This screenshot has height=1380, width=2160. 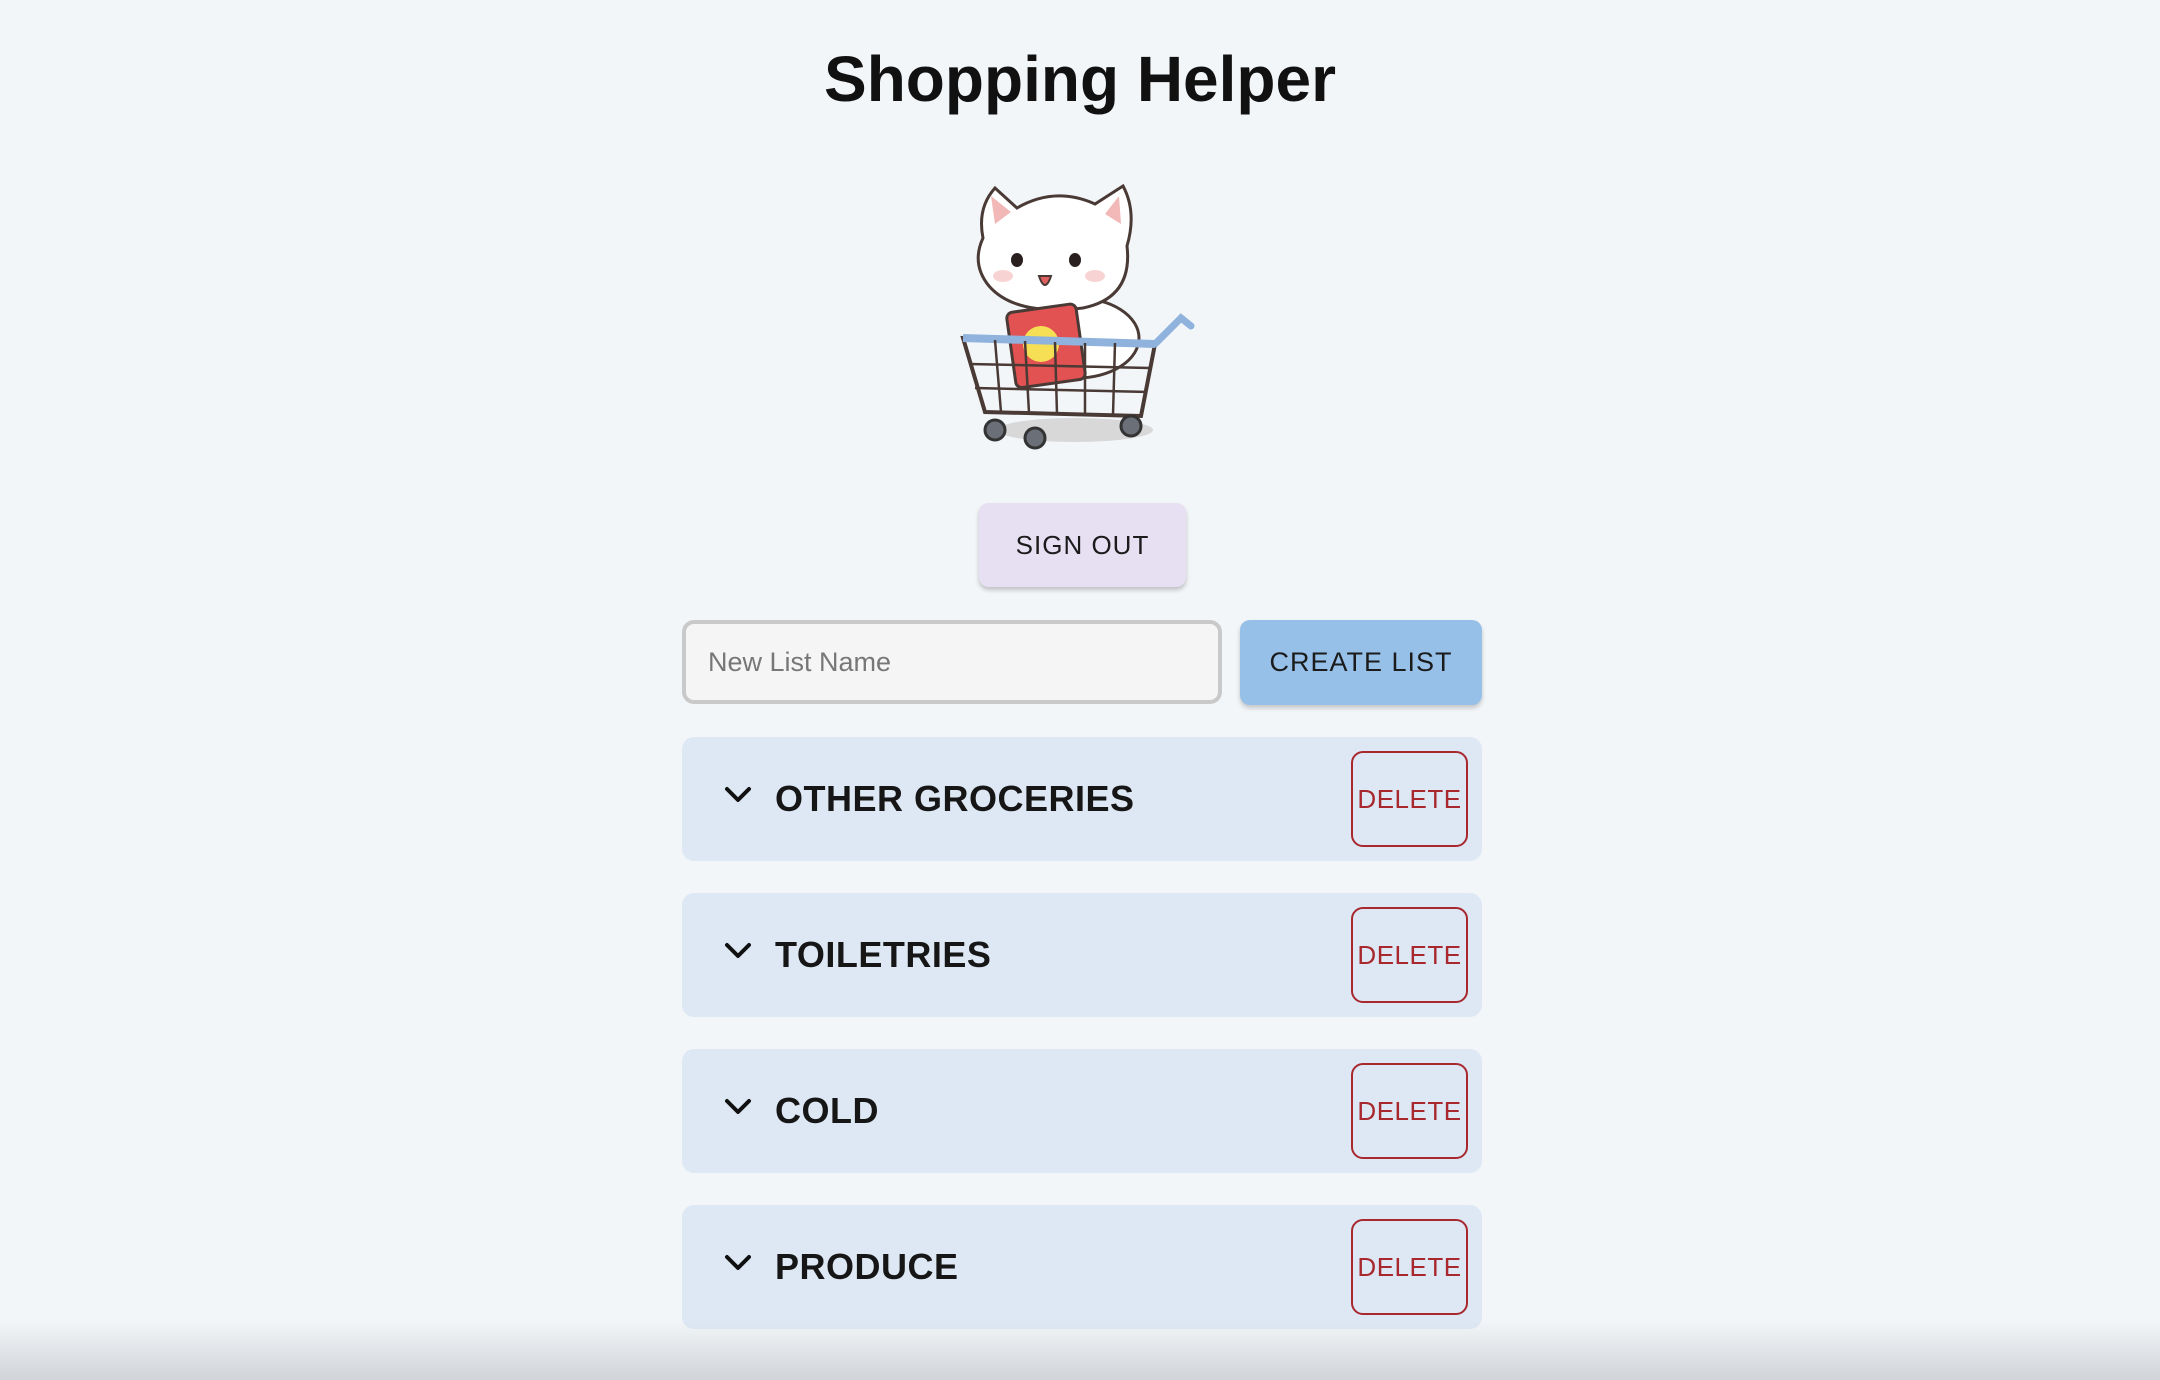 What do you see at coordinates (955, 798) in the screenshot?
I see `list-name: OTHER GROCERIES` at bounding box center [955, 798].